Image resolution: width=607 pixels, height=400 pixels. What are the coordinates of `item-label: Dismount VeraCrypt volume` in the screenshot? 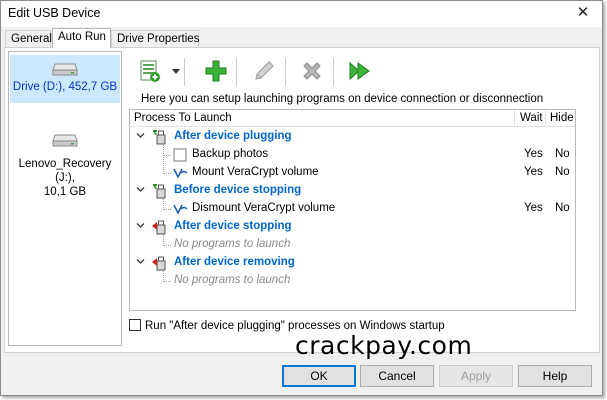 It's located at (264, 208).